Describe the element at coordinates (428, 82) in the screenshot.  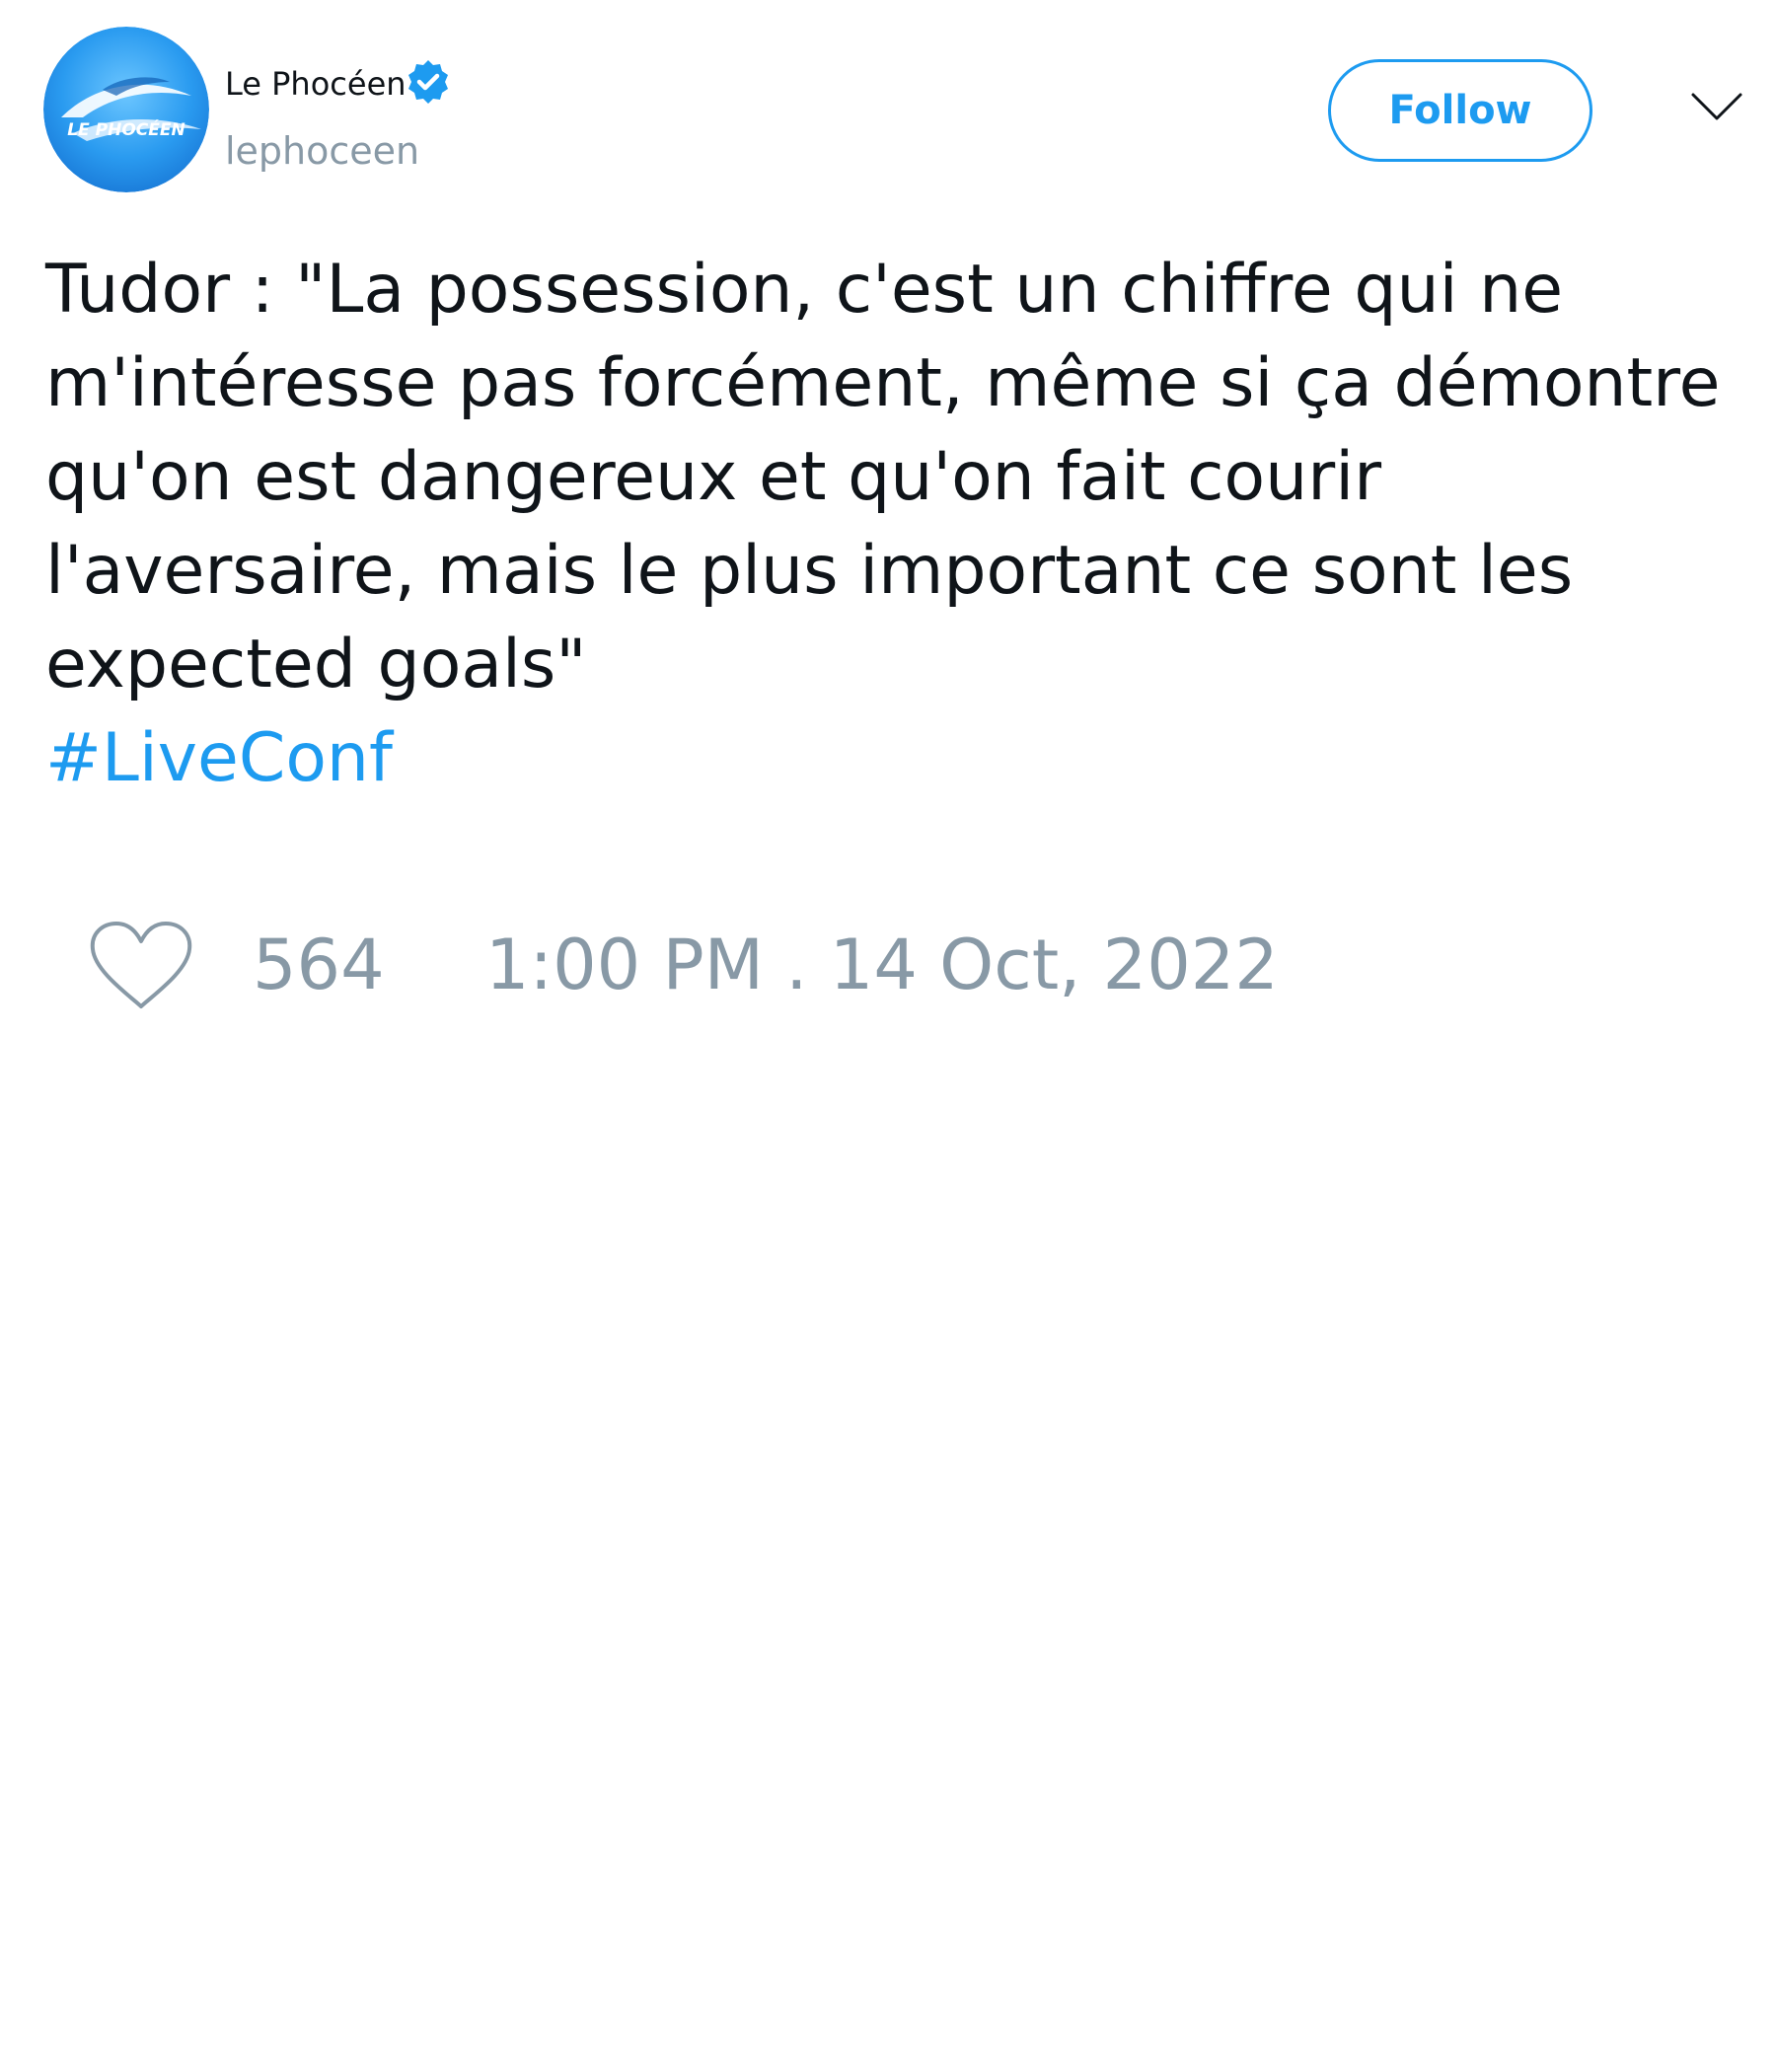
I see `verified-badge-icon` at that location.